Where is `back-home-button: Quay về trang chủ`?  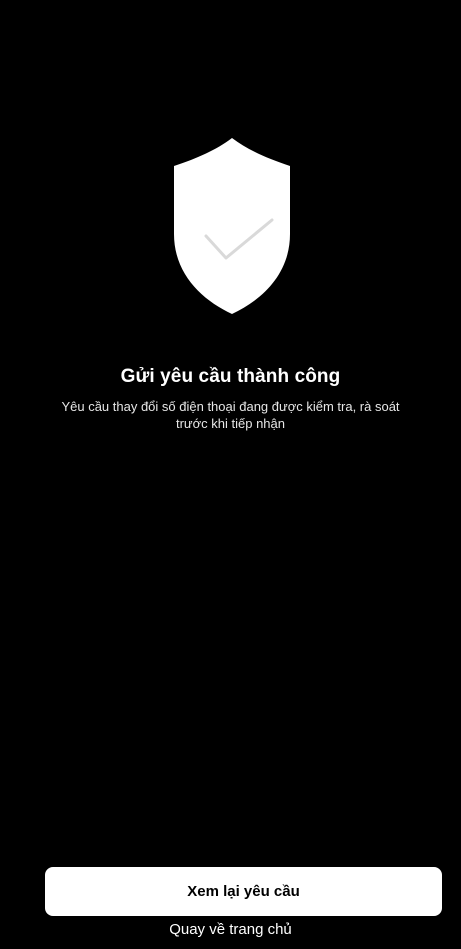 back-home-button: Quay về trang chủ is located at coordinates (230, 929).